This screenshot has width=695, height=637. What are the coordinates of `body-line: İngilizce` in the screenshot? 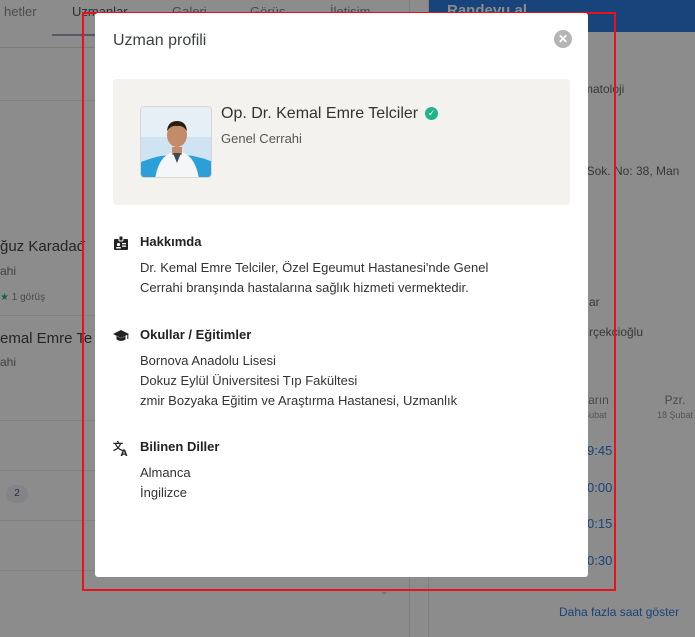 It's located at (163, 492).